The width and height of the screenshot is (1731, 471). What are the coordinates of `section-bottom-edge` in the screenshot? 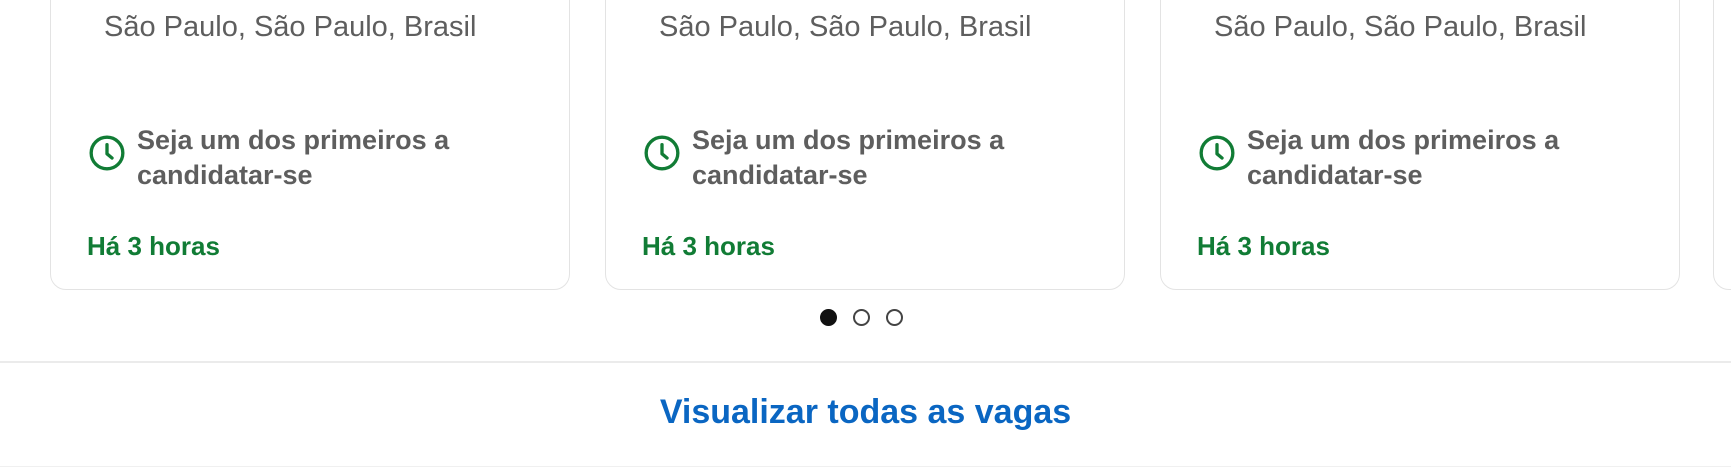 It's located at (865, 468).